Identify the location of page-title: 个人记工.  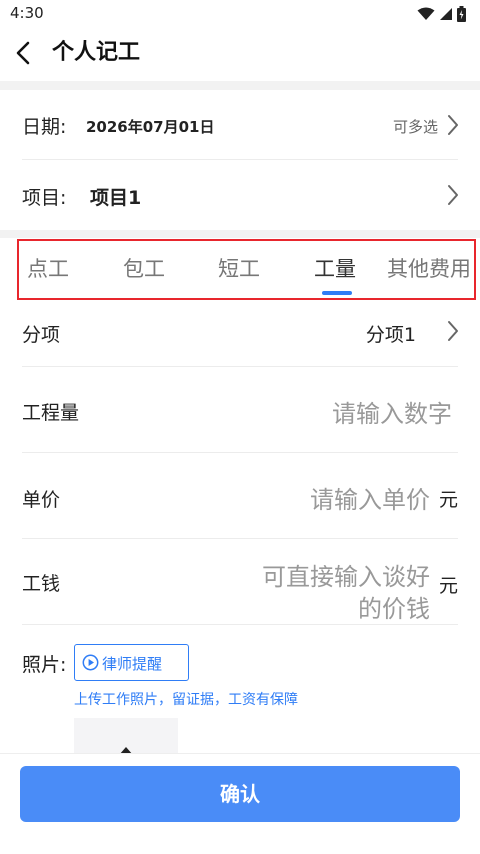
(96, 52).